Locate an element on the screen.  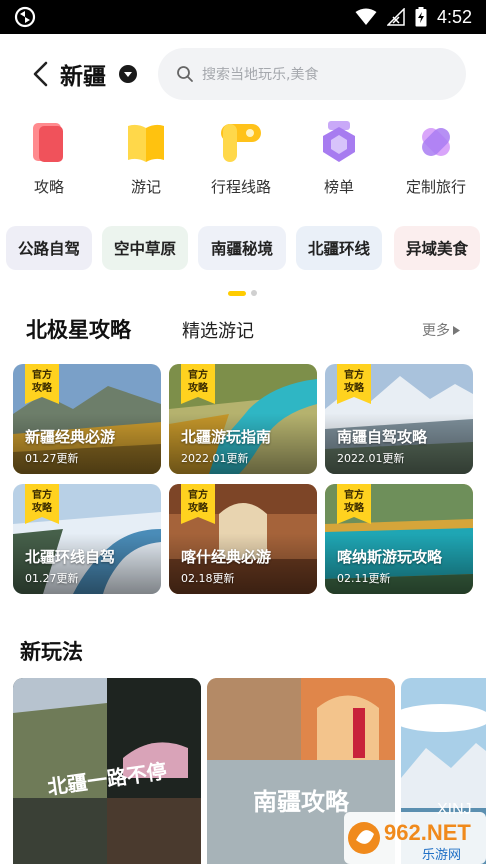
guide-card-title: 喀纳斯游玩攻略 is located at coordinates (390, 557).